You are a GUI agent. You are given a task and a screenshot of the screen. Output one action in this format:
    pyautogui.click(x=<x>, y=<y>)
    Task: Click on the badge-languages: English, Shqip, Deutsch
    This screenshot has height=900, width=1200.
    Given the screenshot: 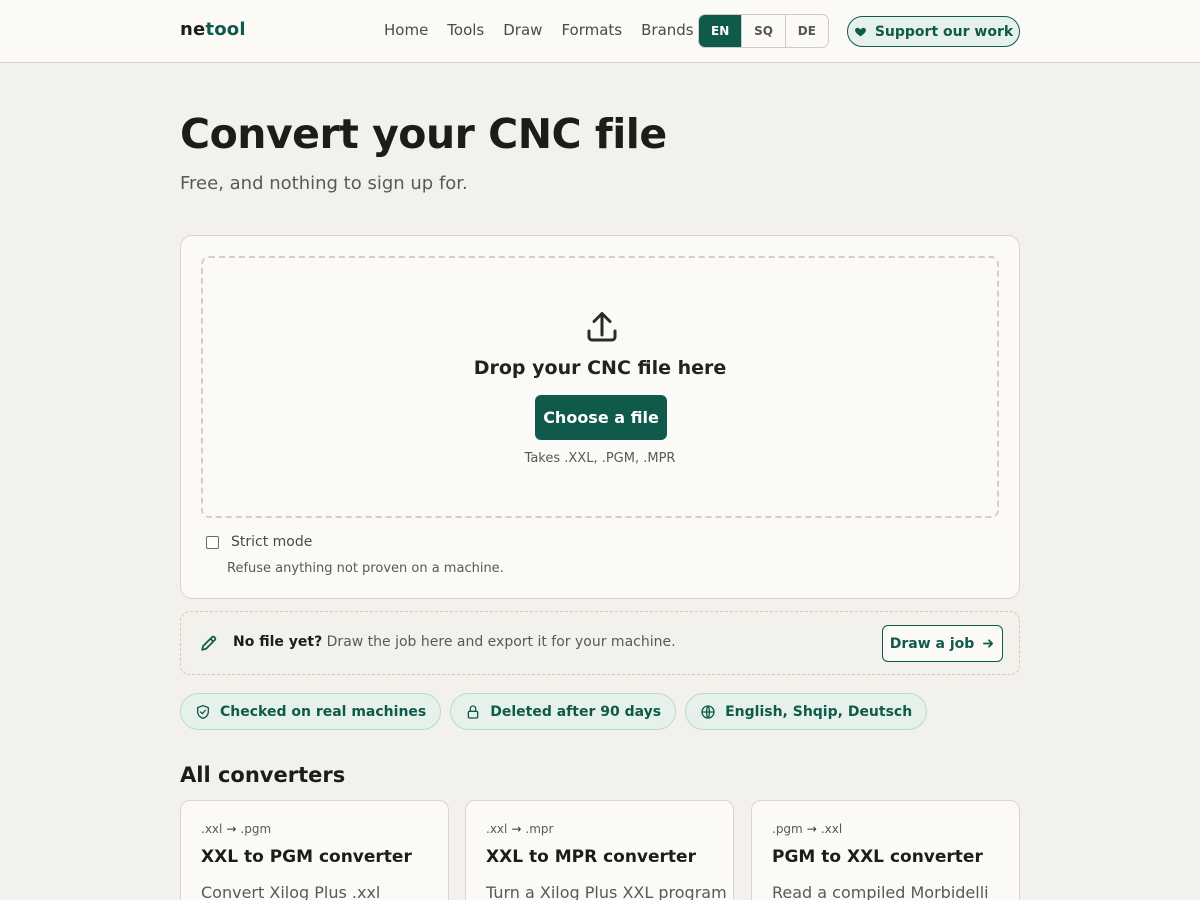 What is the action you would take?
    pyautogui.click(x=806, y=711)
    